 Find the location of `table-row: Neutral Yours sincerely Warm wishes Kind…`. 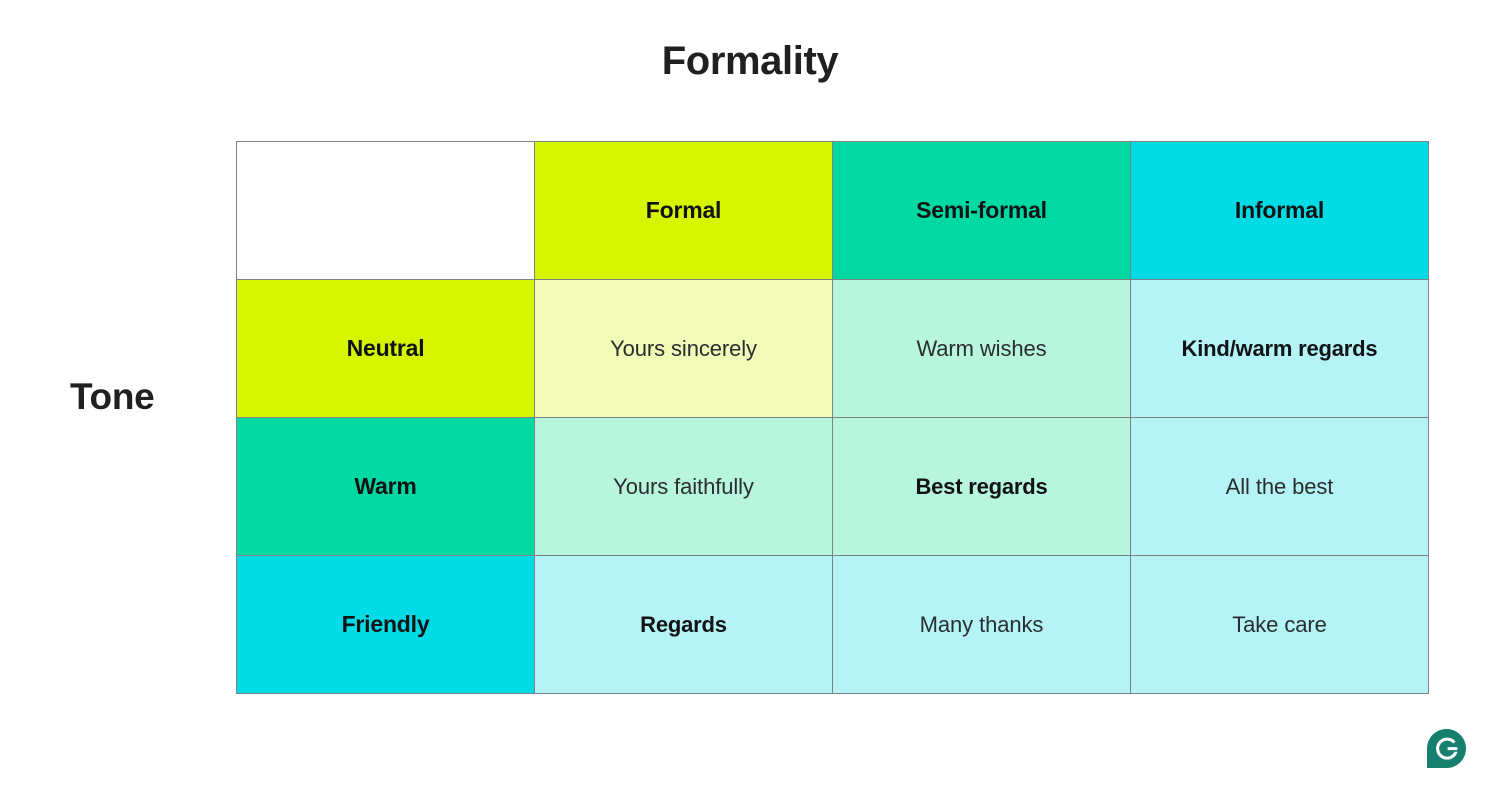

table-row: Neutral Yours sincerely Warm wishes Kind… is located at coordinates (832, 348).